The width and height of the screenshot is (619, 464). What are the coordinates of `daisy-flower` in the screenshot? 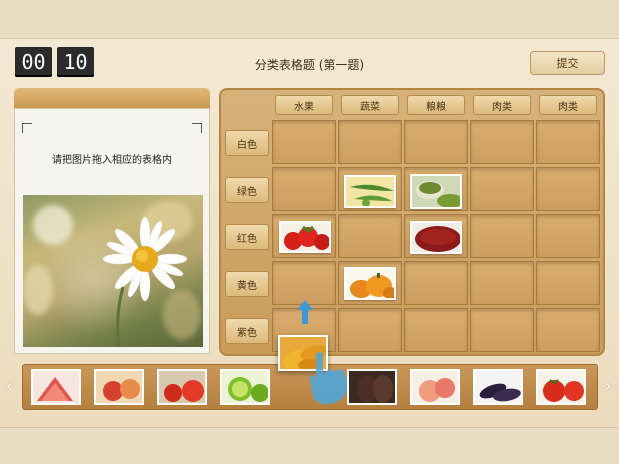 It's located at (145, 281).